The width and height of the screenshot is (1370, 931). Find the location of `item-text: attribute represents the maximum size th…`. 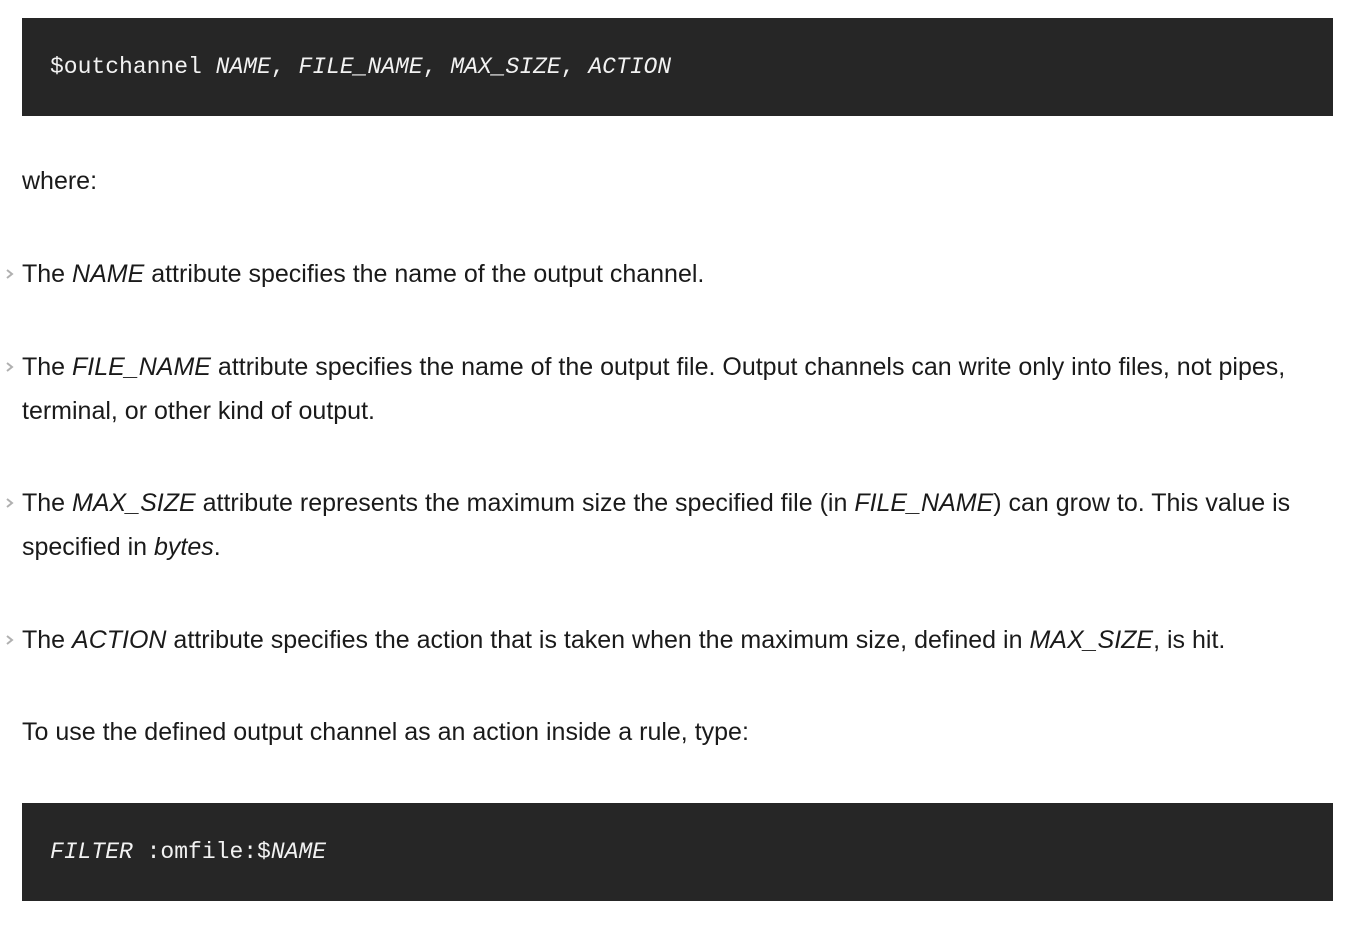

item-text: attribute represents the maximum size th… is located at coordinates (525, 503).